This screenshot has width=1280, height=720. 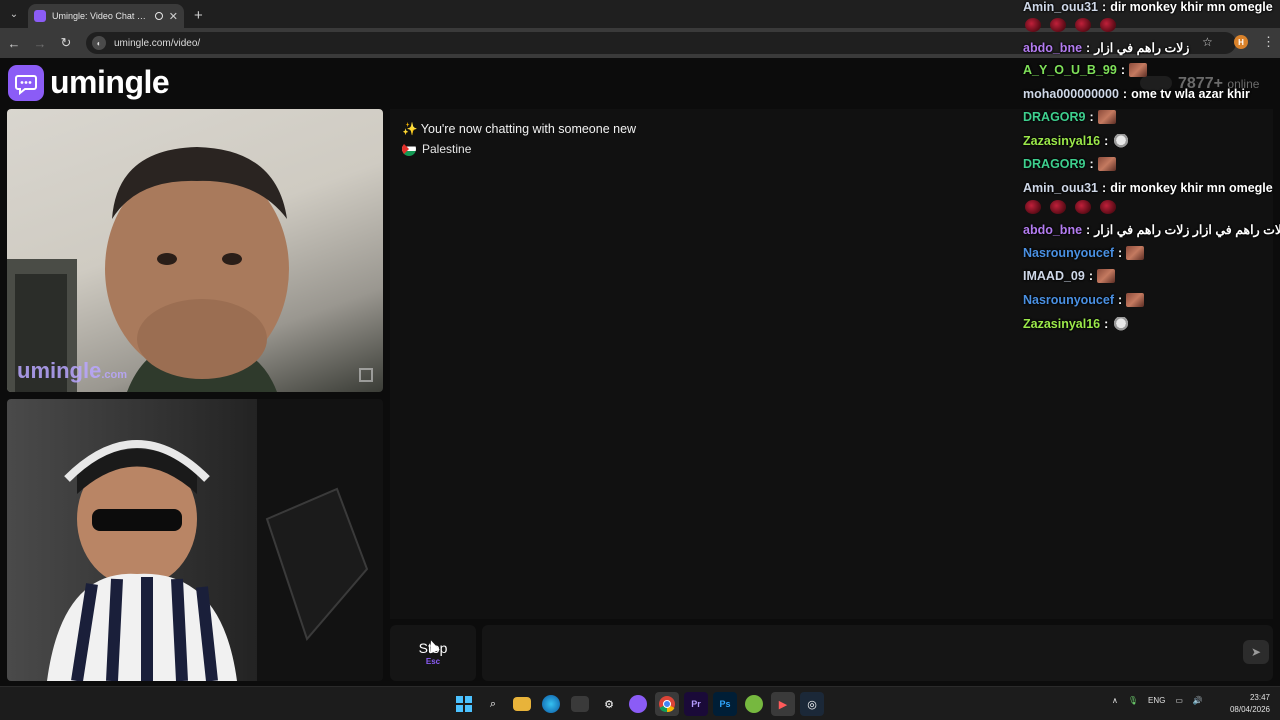 I want to click on store-icon, so click(x=580, y=704).